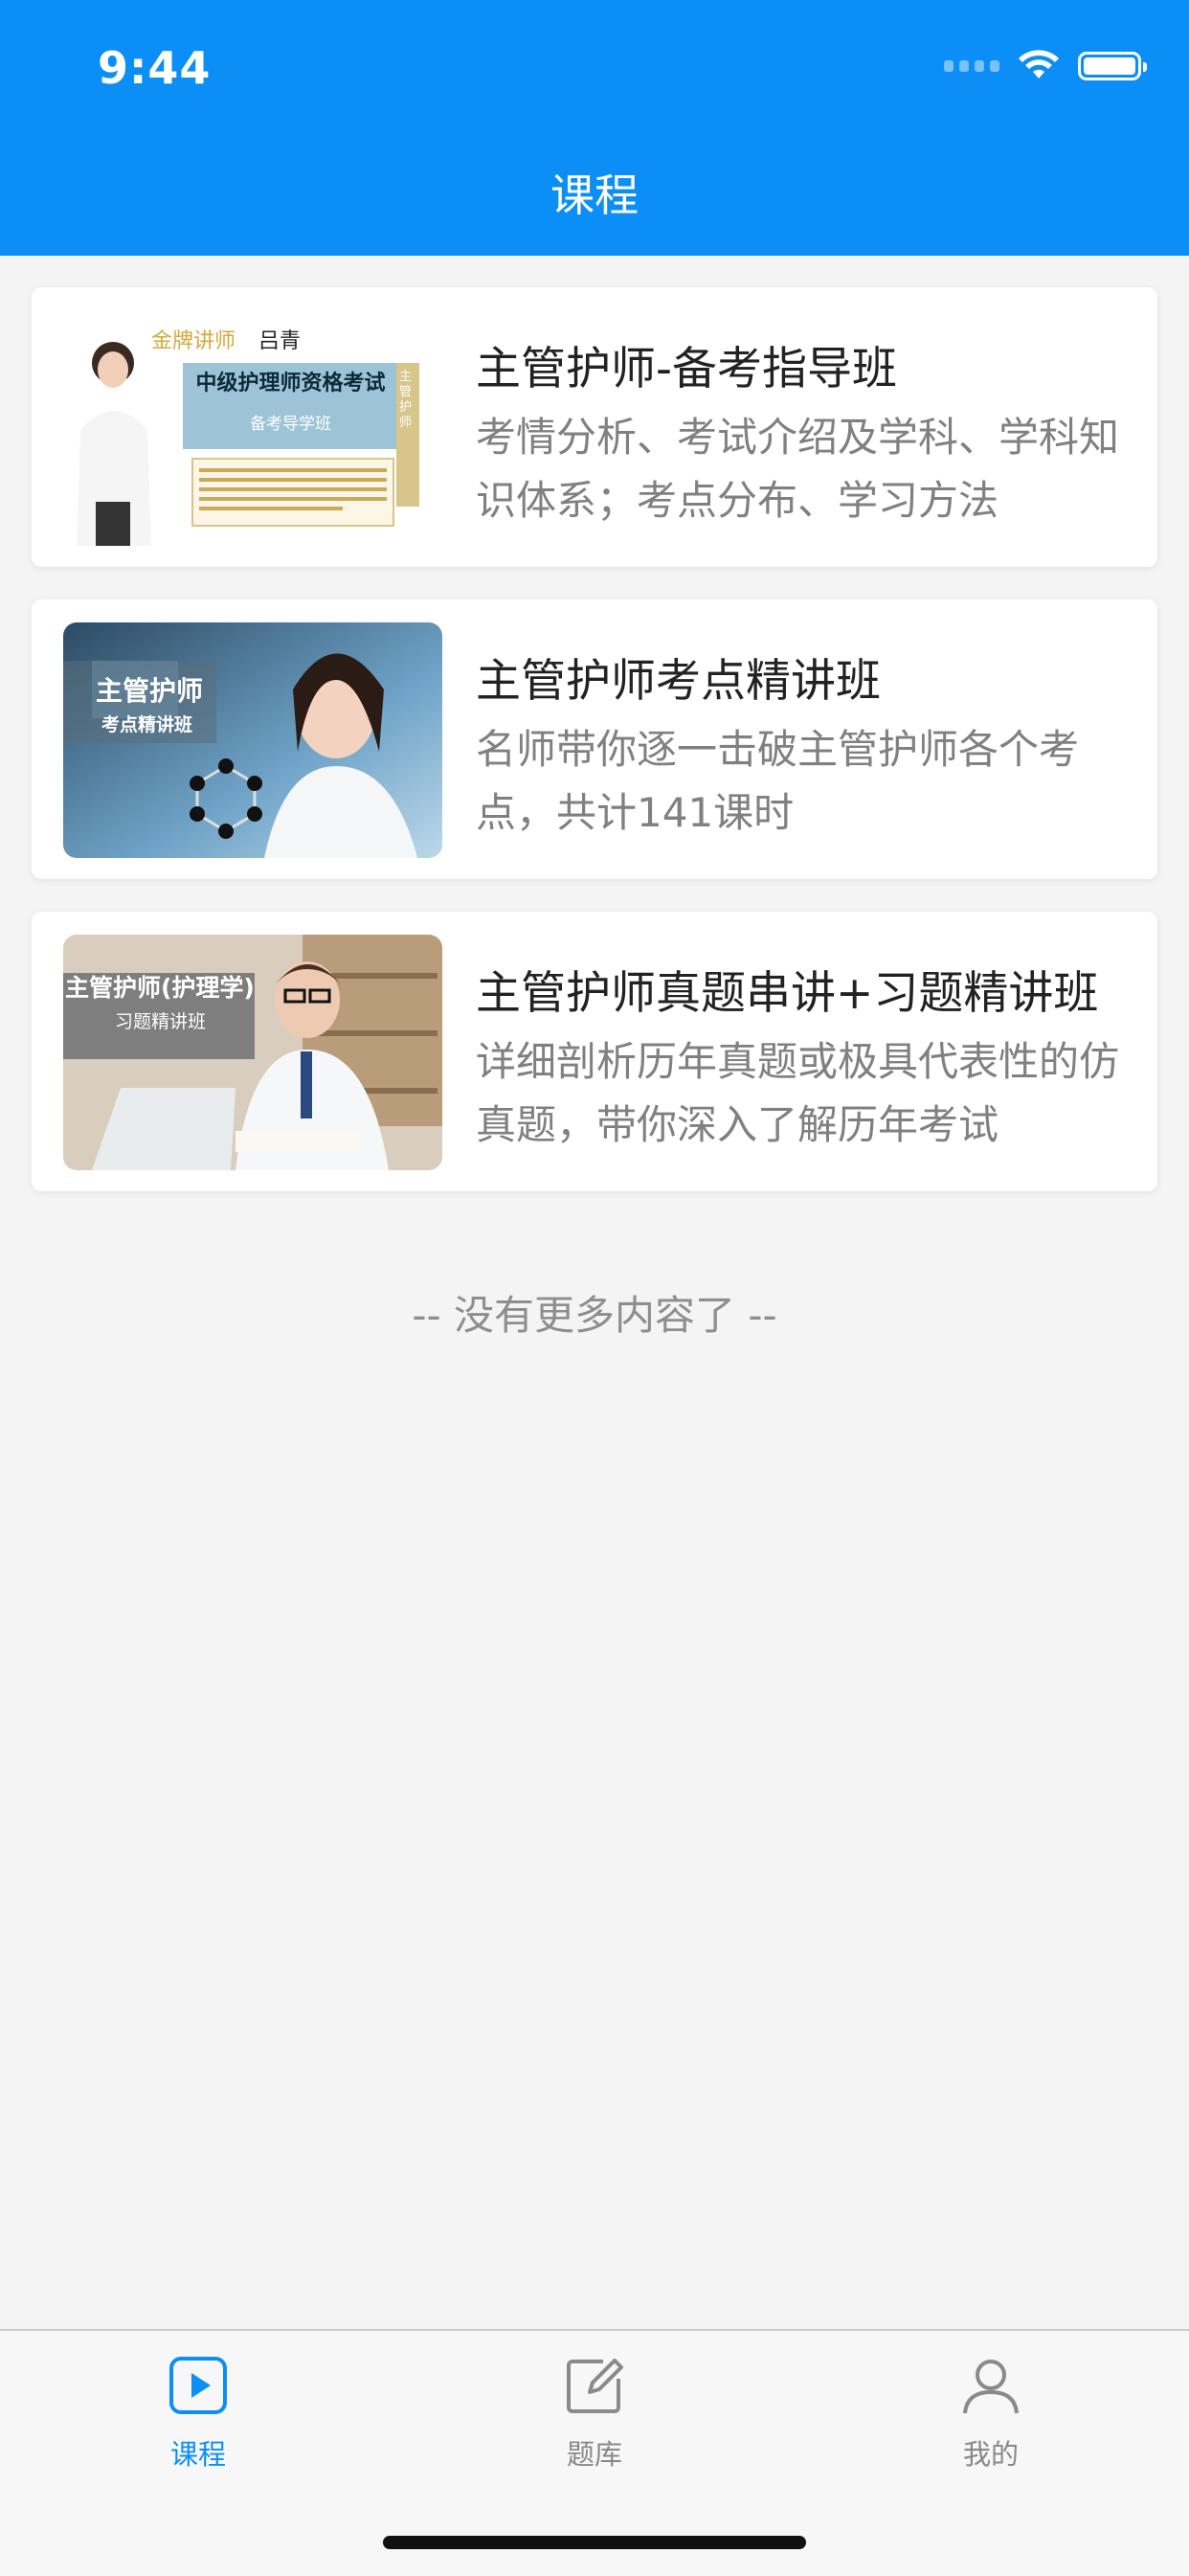 Image resolution: width=1189 pixels, height=2576 pixels. What do you see at coordinates (290, 424) in the screenshot?
I see `thumb-sub: 备考导学班` at bounding box center [290, 424].